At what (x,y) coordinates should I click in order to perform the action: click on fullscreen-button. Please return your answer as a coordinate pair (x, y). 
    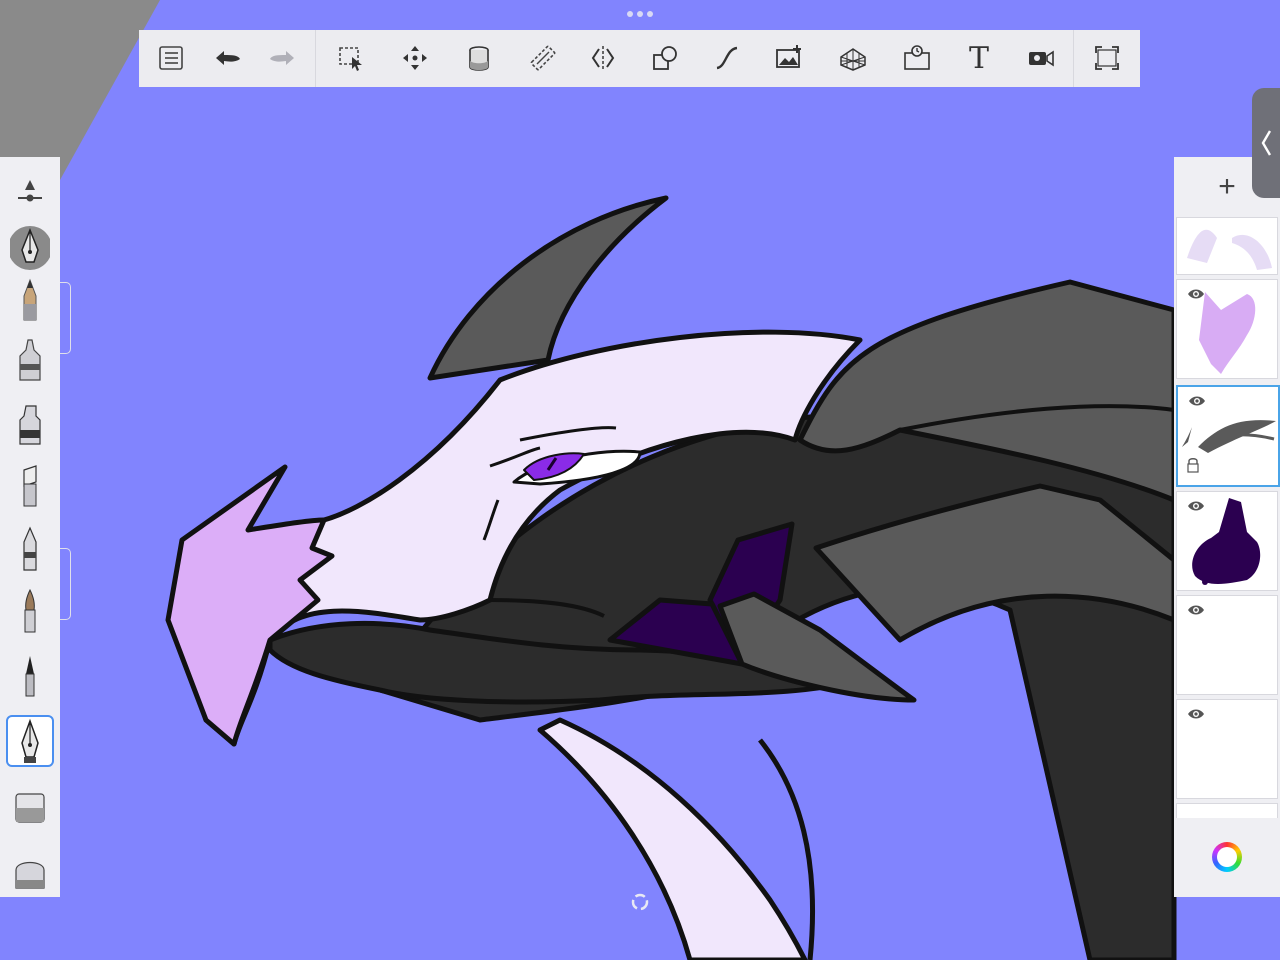
    Looking at the image, I should click on (1107, 58).